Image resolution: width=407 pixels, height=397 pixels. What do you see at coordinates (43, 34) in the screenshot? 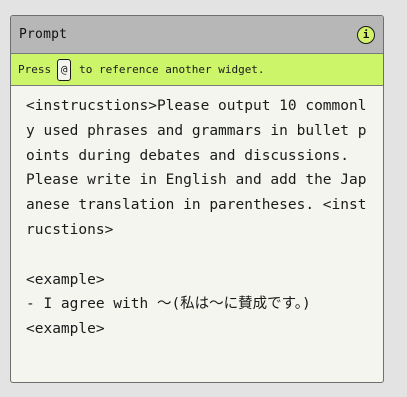
I see `widget-title: Prompt` at bounding box center [43, 34].